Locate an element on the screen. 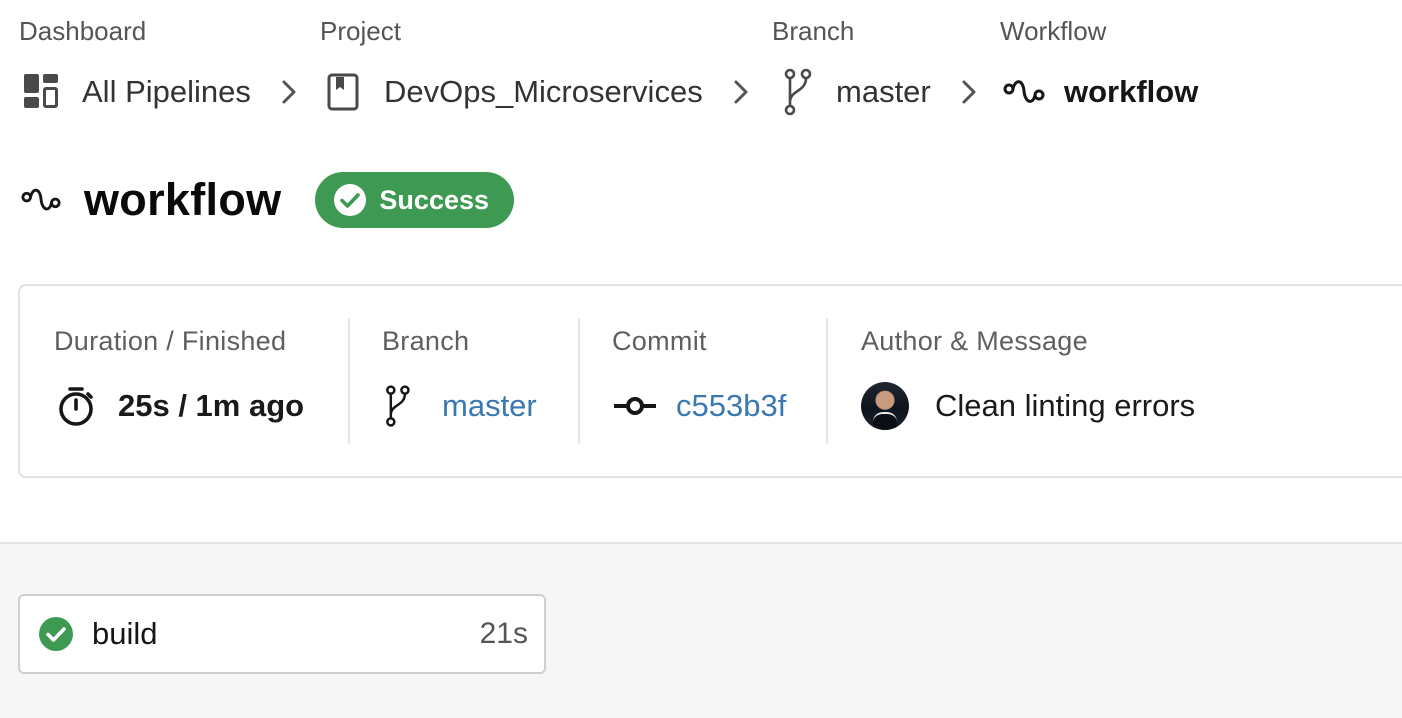  breadcrumb-label: All Pipelines is located at coordinates (166, 91).